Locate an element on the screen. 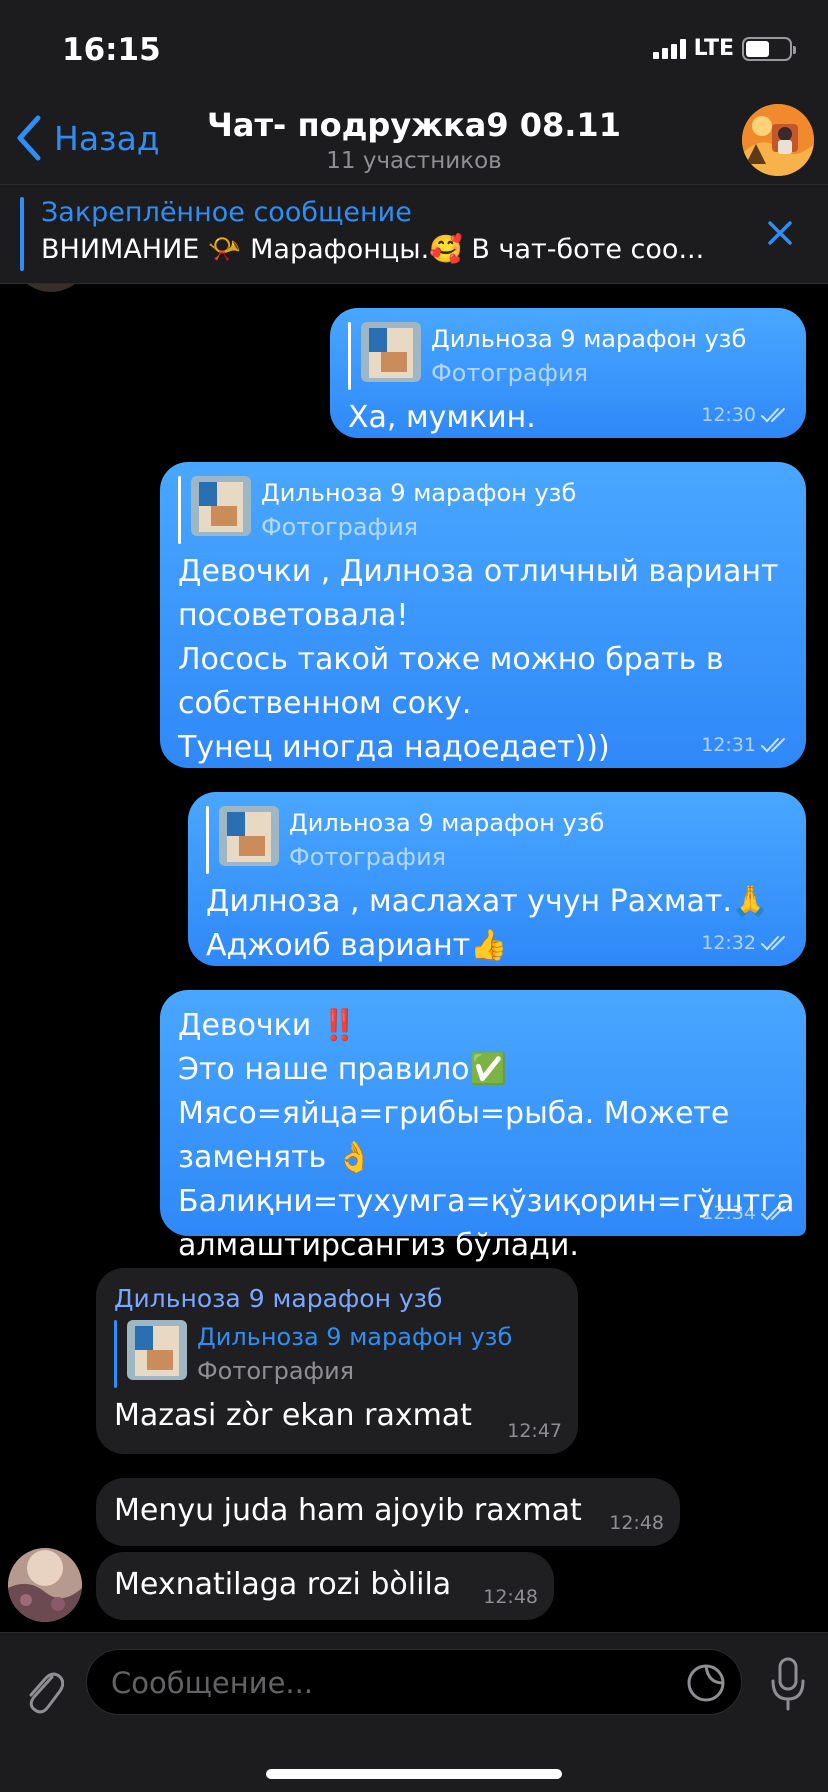 The image size is (828, 1792). message-bubble-incoming: Mexnatilaga rozi bòlila 12:48 is located at coordinates (325, 1586).